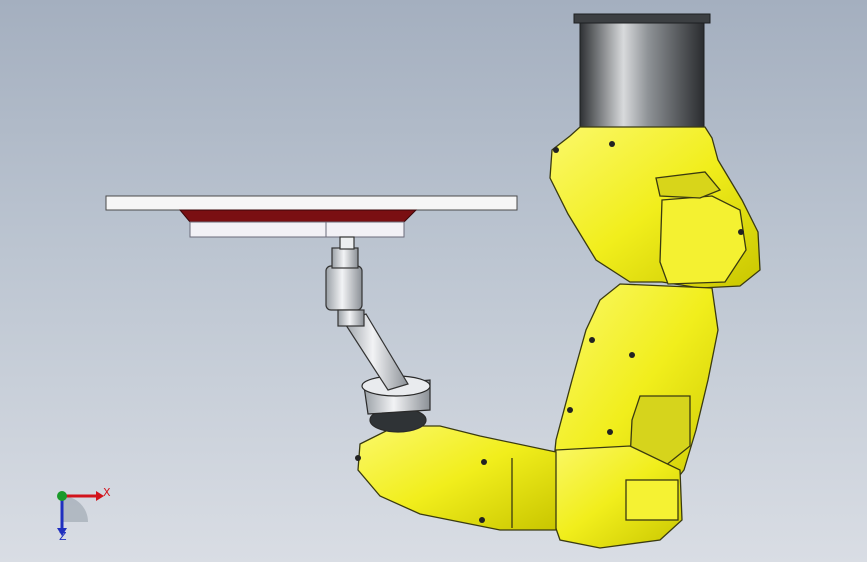 The height and width of the screenshot is (562, 867). Describe the element at coordinates (62, 496) in the screenshot. I see `y-axis-dot` at that location.